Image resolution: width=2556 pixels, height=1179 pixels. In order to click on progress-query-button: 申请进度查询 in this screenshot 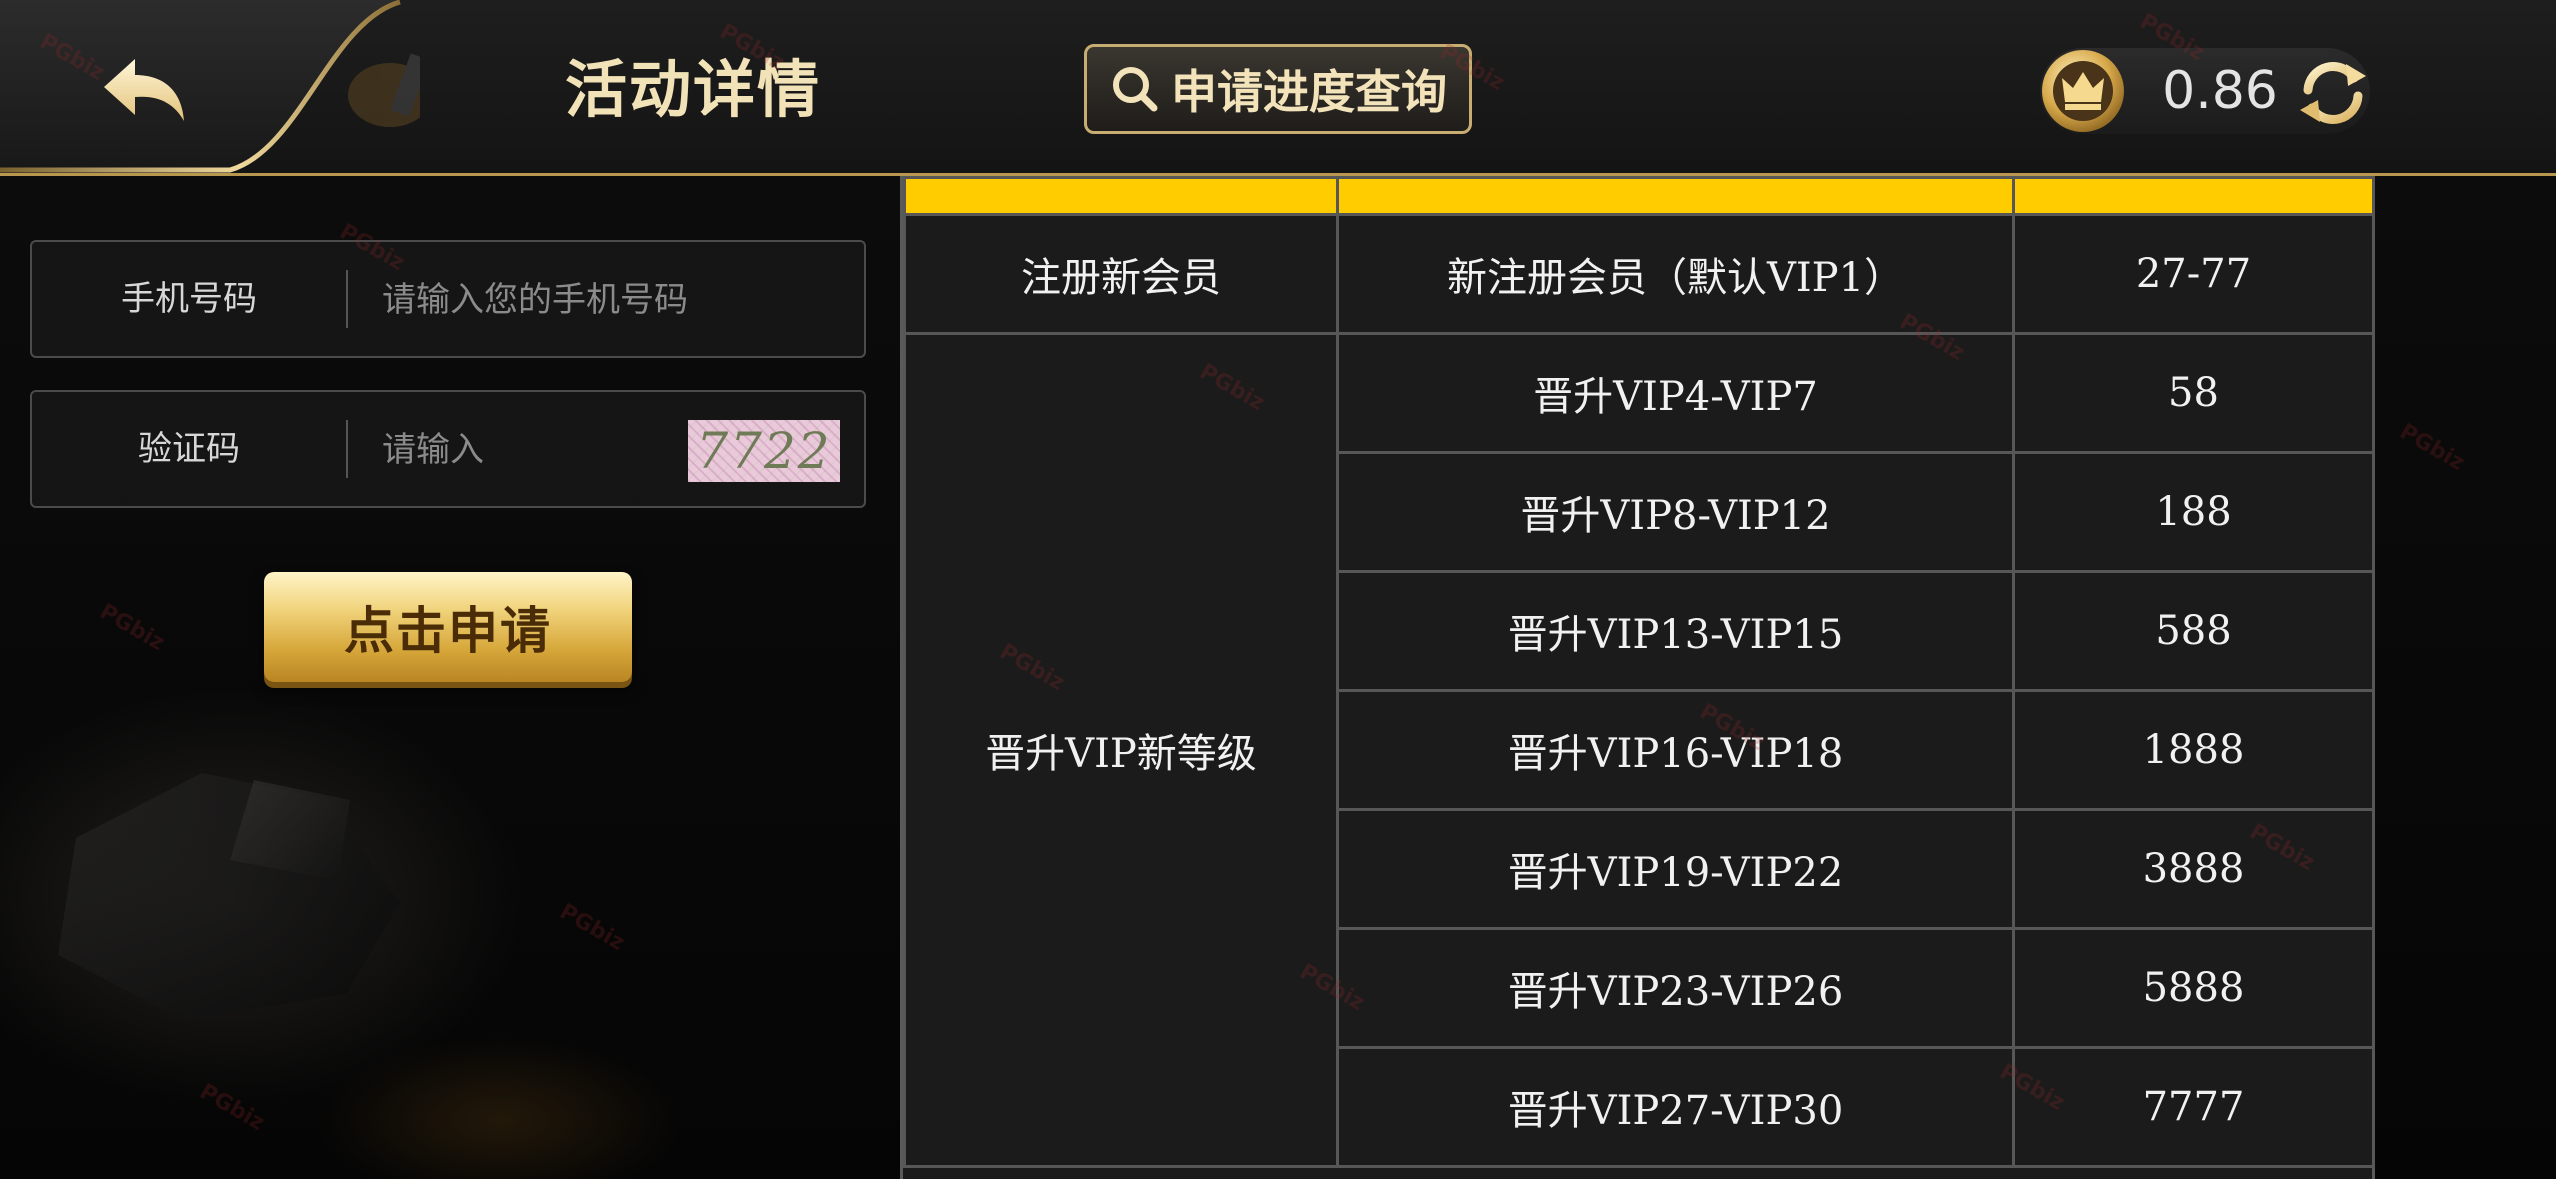, I will do `click(1278, 89)`.